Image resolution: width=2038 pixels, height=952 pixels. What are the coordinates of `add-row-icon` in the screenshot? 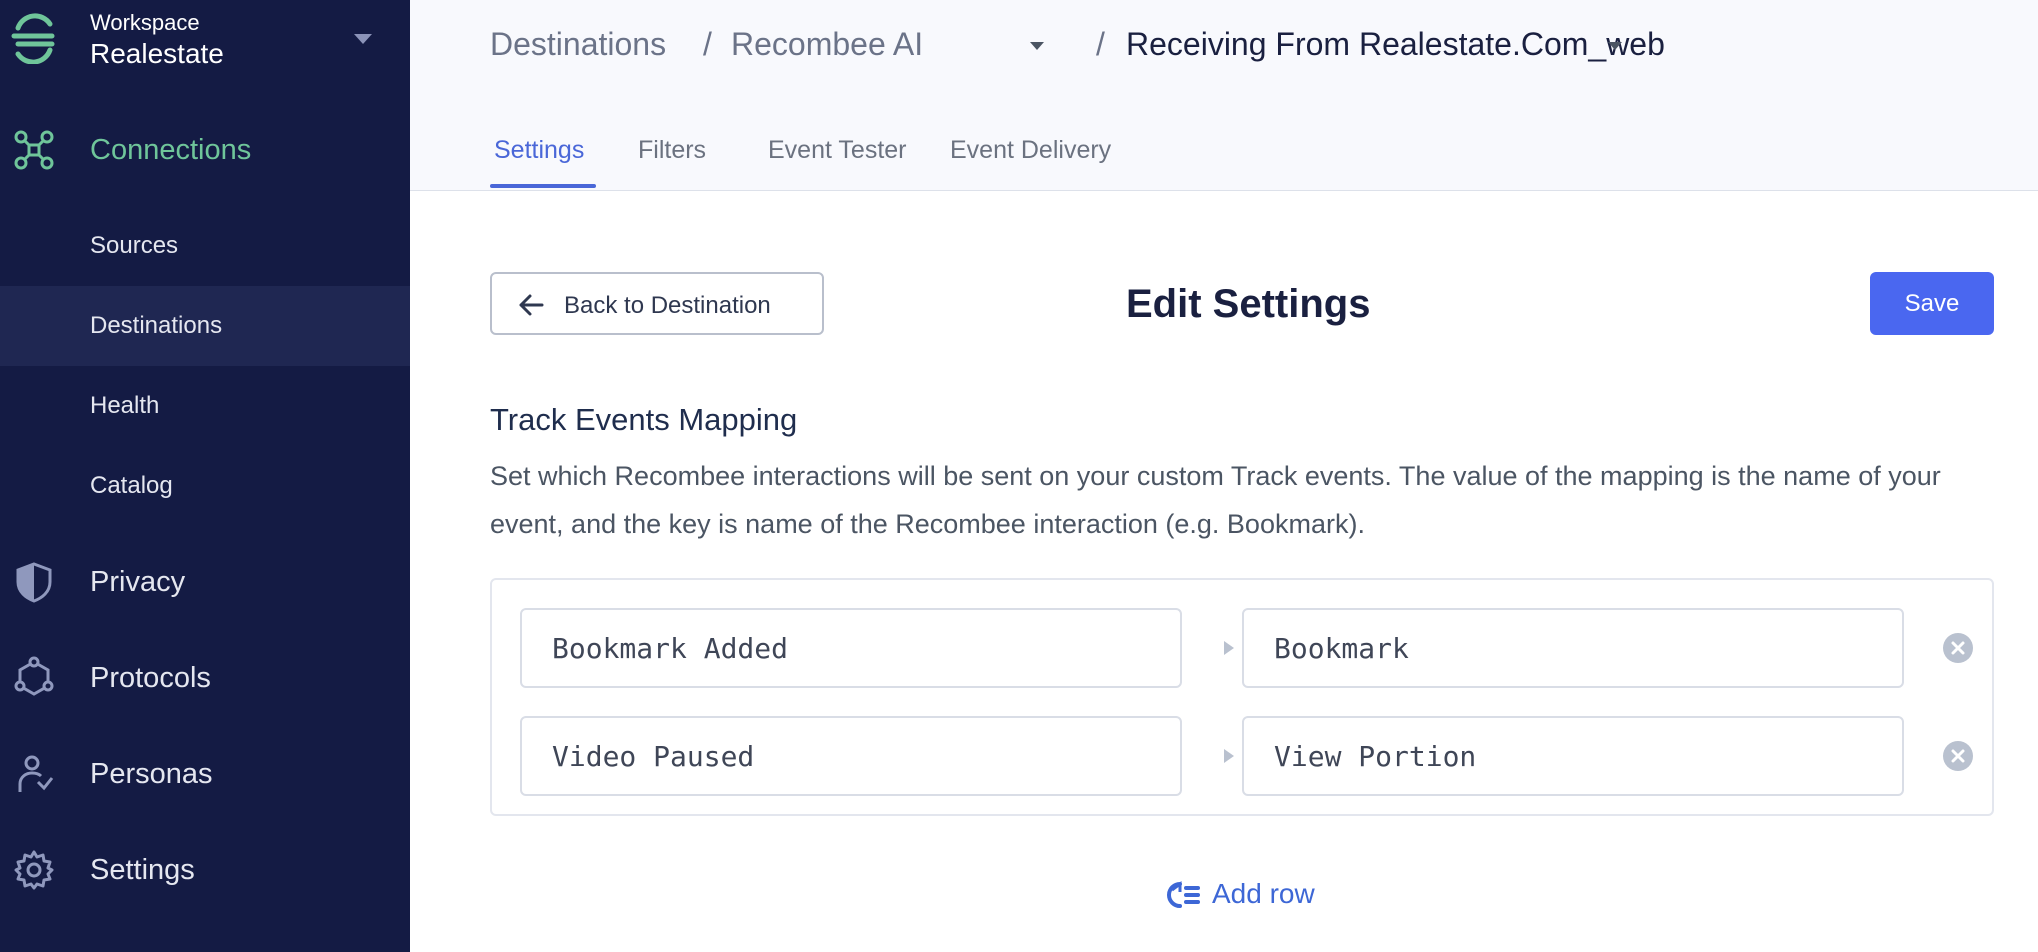 It's located at (1183, 894).